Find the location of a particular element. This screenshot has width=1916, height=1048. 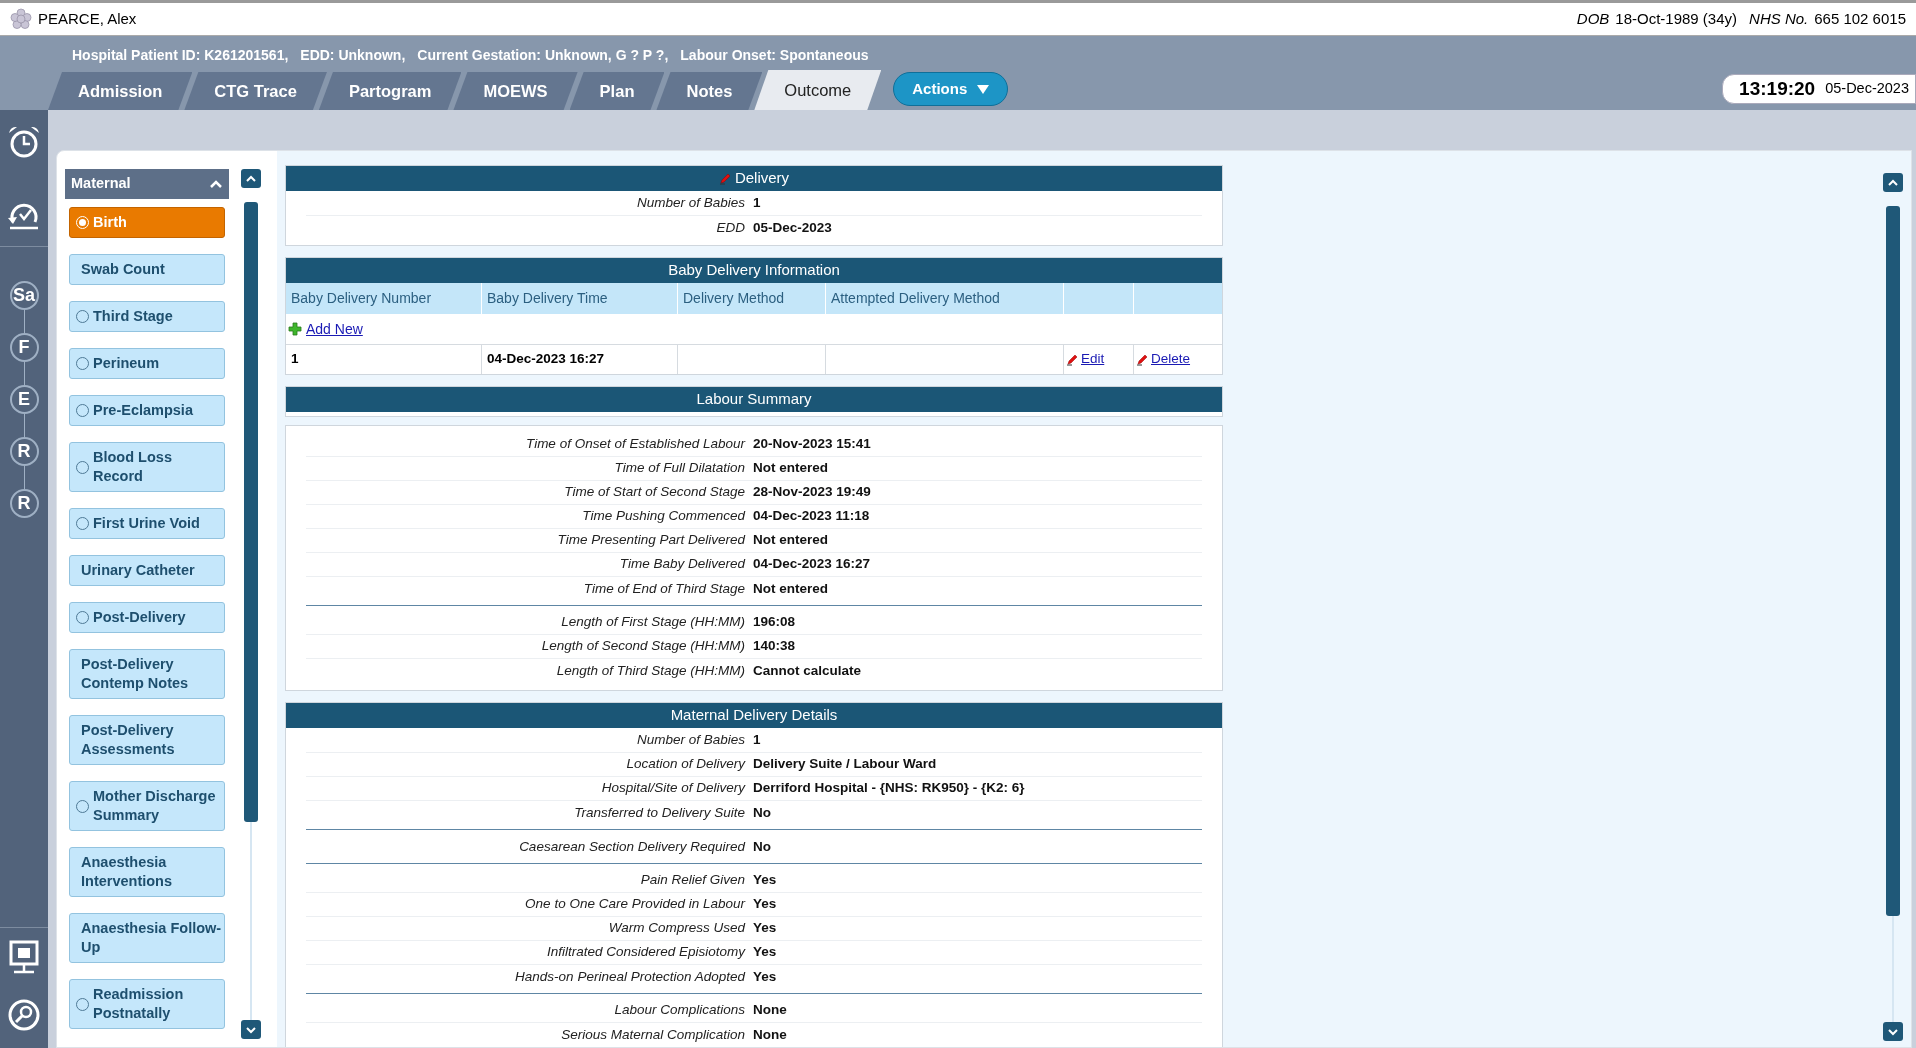

field-value: 140:38 is located at coordinates (774, 646).